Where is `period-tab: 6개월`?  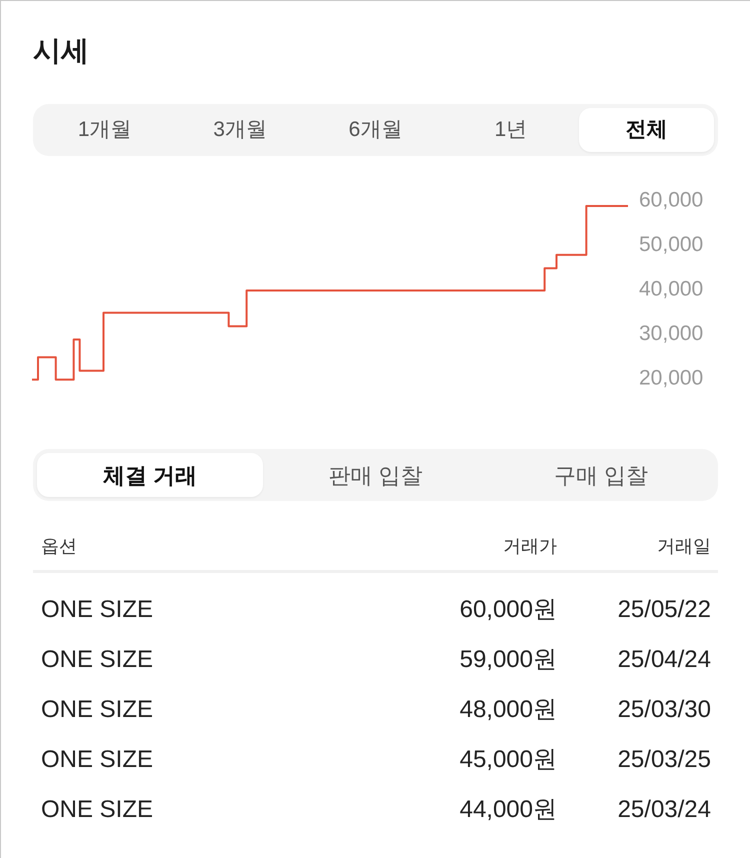 period-tab: 6개월 is located at coordinates (376, 130).